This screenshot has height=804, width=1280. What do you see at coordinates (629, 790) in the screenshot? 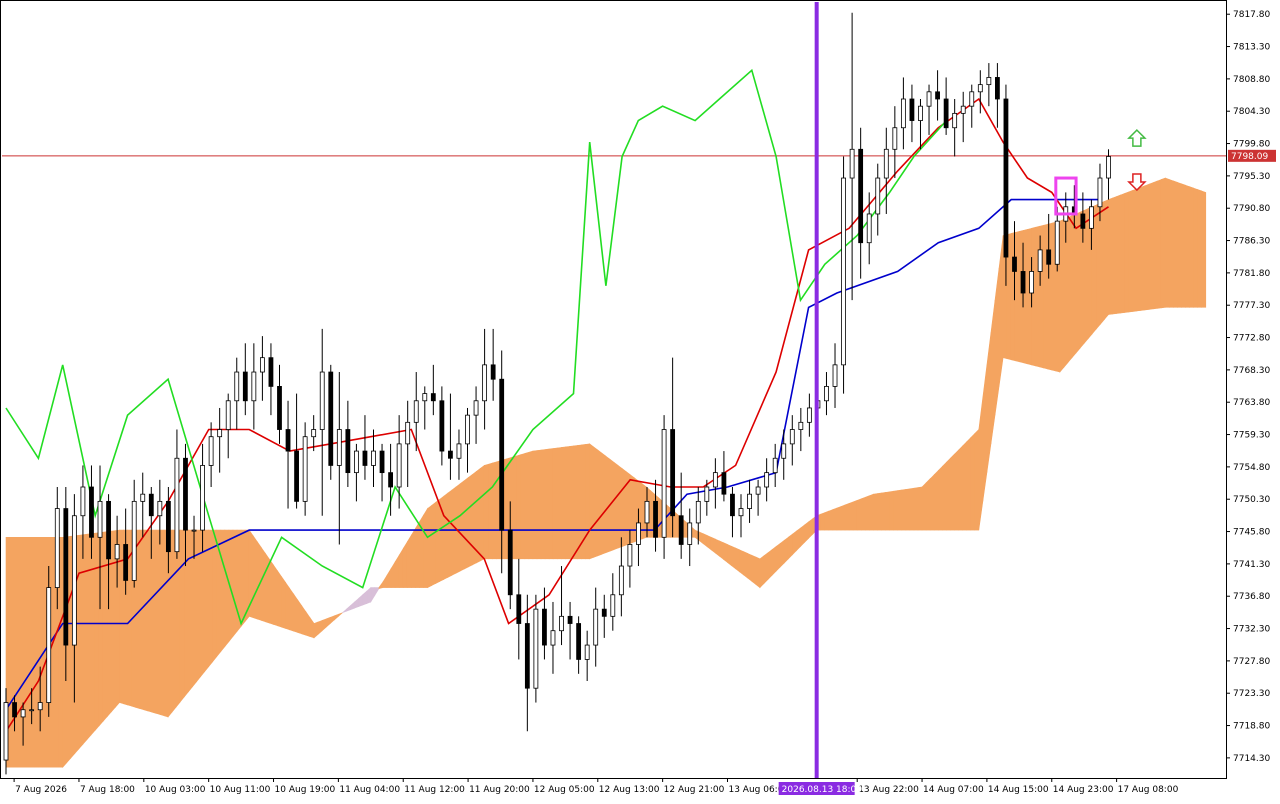
I see `time-tick-label: 12 Aug 13:00` at bounding box center [629, 790].